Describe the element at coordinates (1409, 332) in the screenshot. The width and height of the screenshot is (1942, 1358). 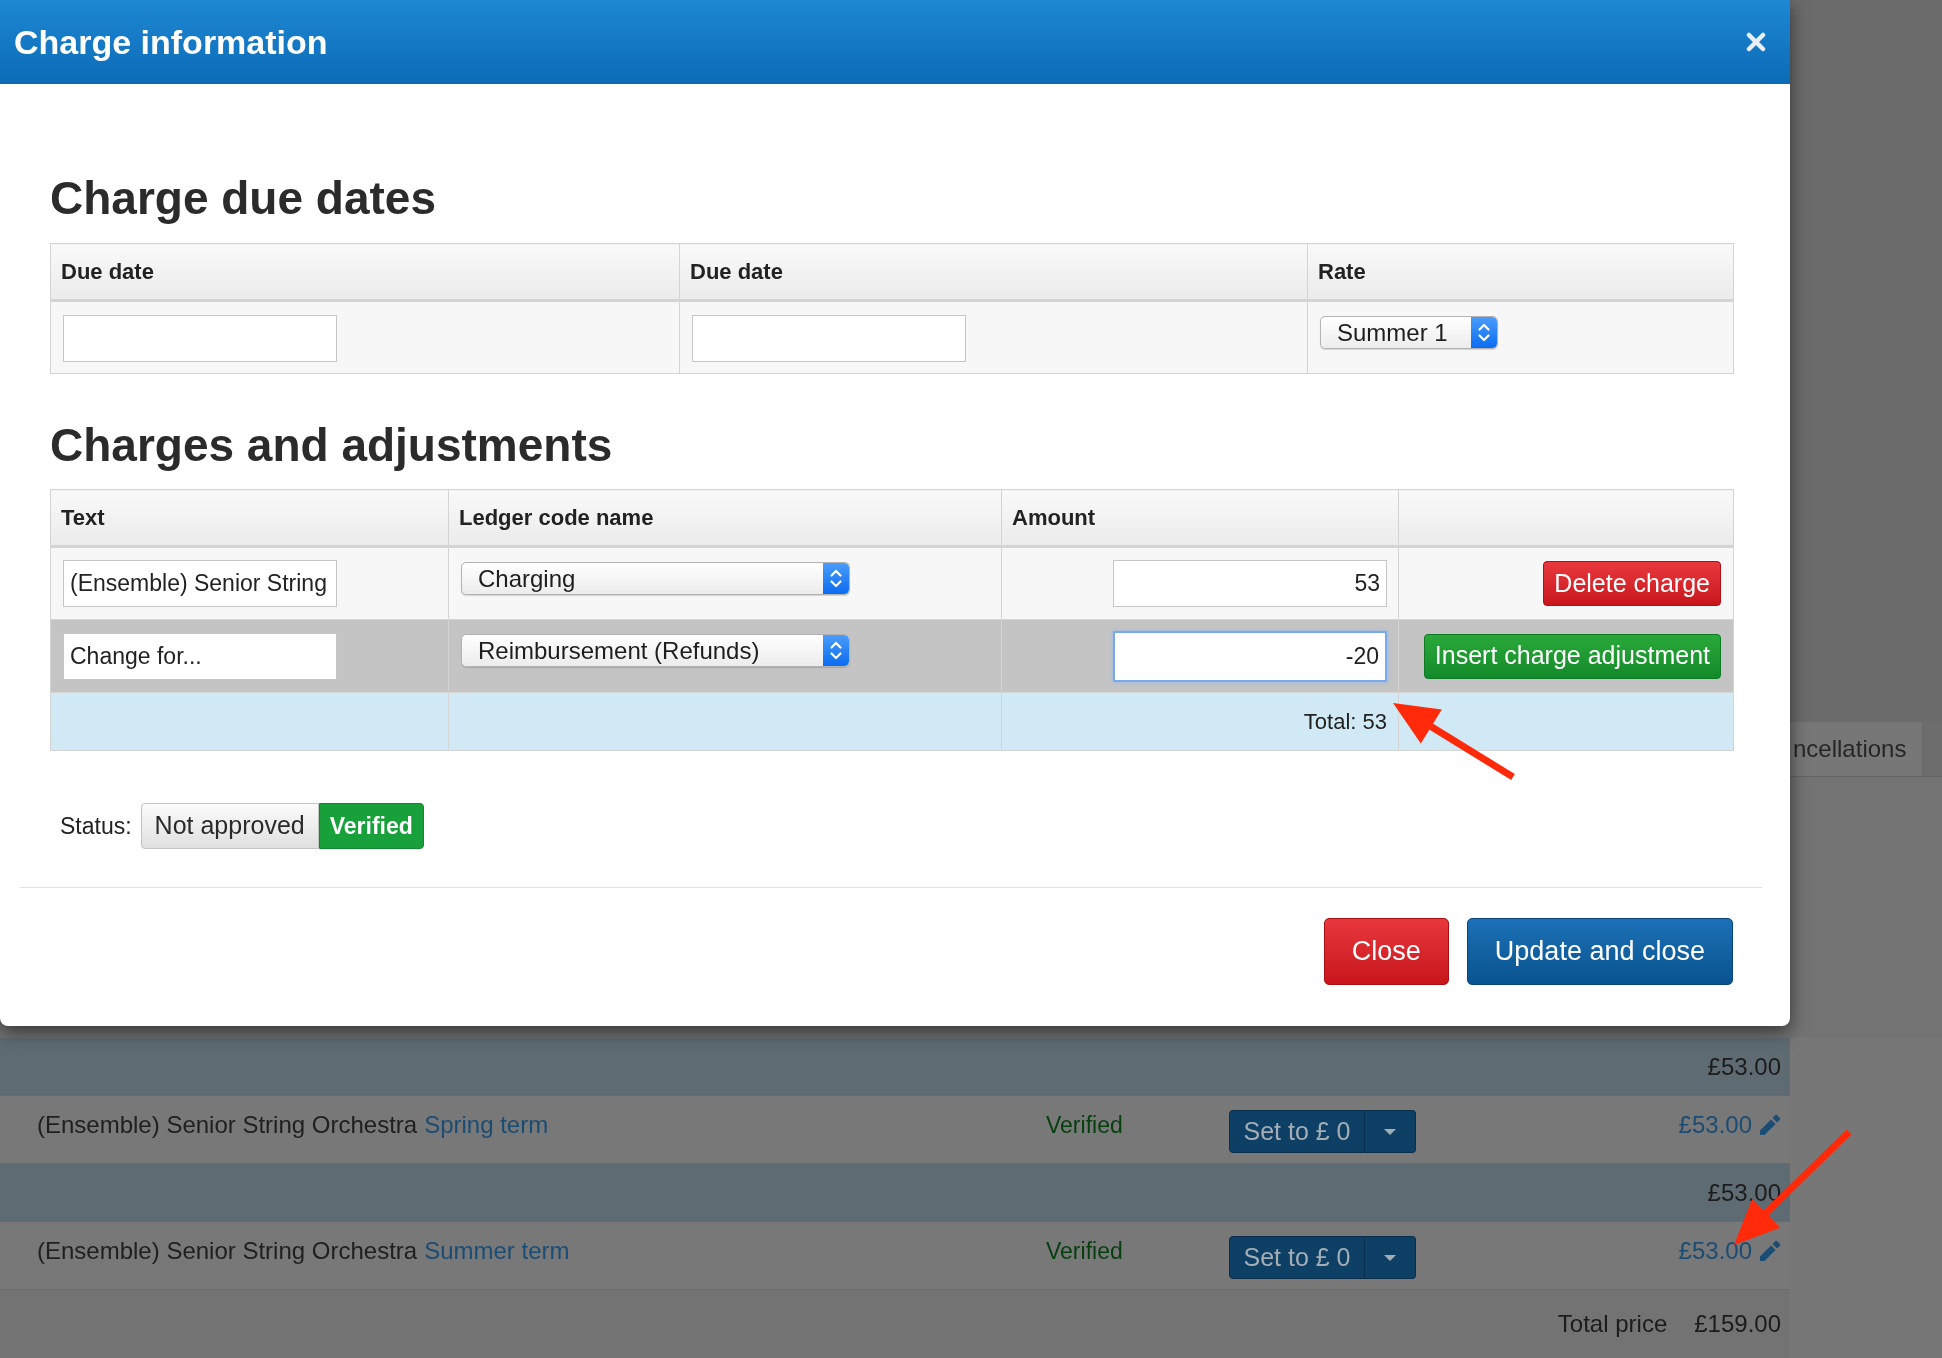
I see `rate-select: Summer 1` at that location.